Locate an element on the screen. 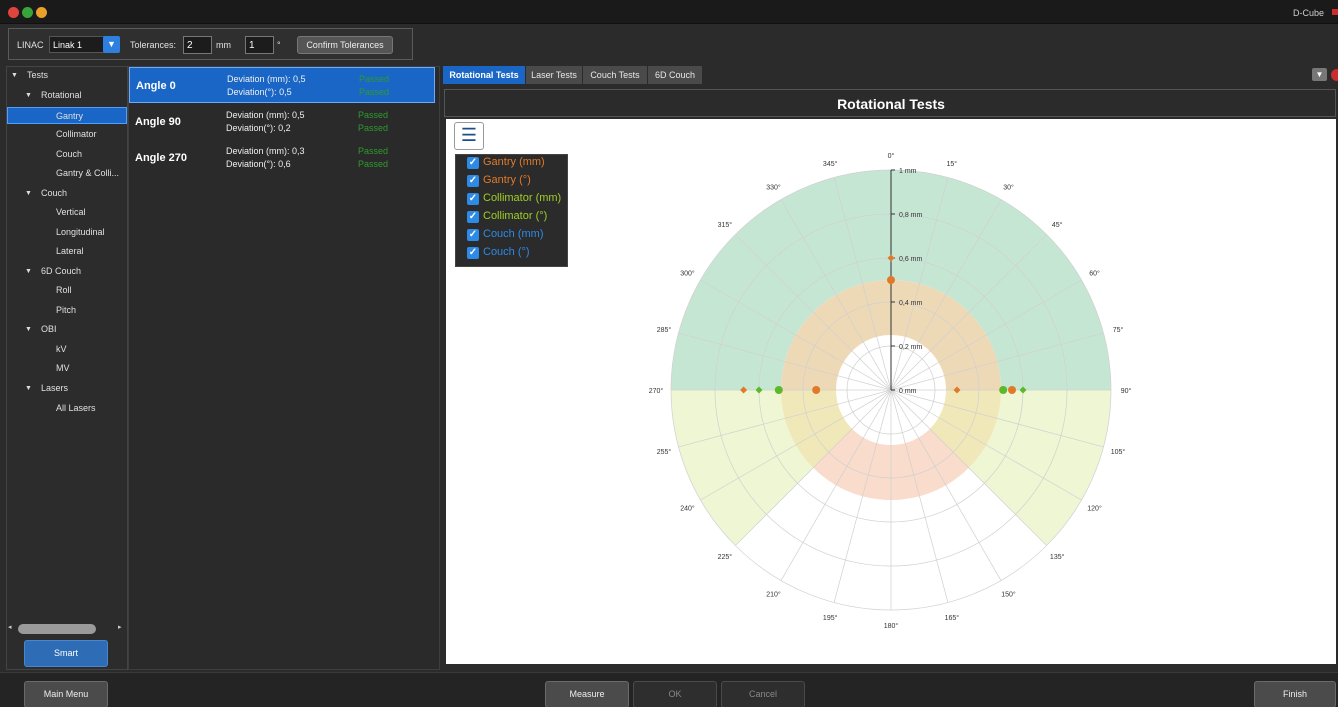  smart-button: Smart is located at coordinates (66, 653).